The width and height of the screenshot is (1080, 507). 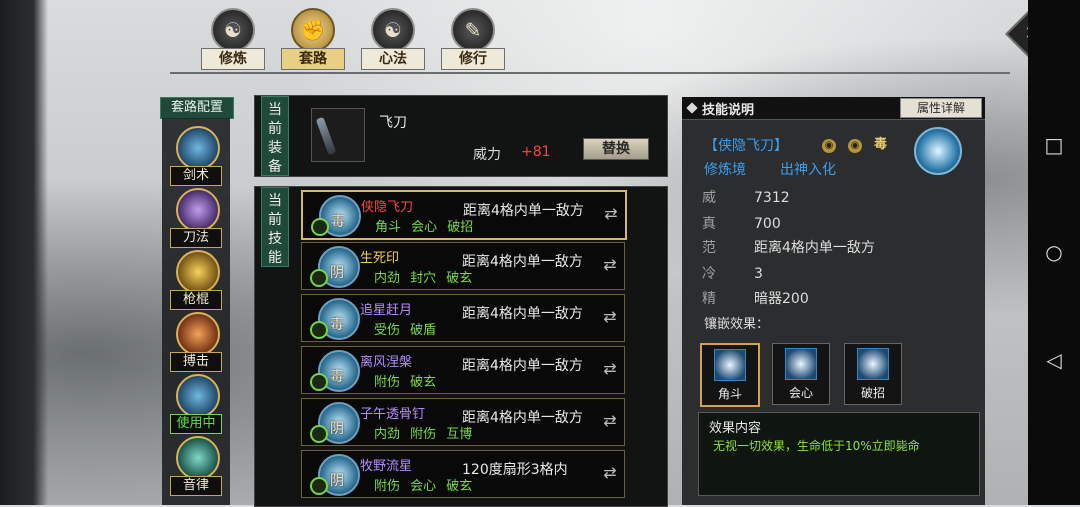 I want to click on category-blade: 刀法, so click(x=196, y=218).